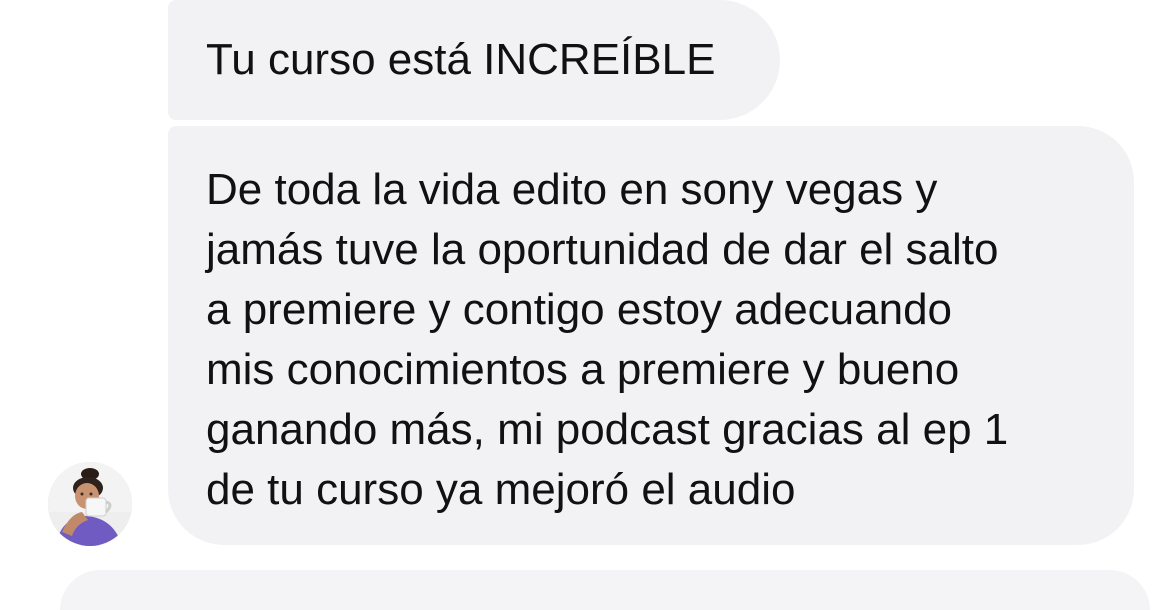 The image size is (1164, 610). I want to click on message-text: Tu curso está INCREÍBLE, so click(461, 59).